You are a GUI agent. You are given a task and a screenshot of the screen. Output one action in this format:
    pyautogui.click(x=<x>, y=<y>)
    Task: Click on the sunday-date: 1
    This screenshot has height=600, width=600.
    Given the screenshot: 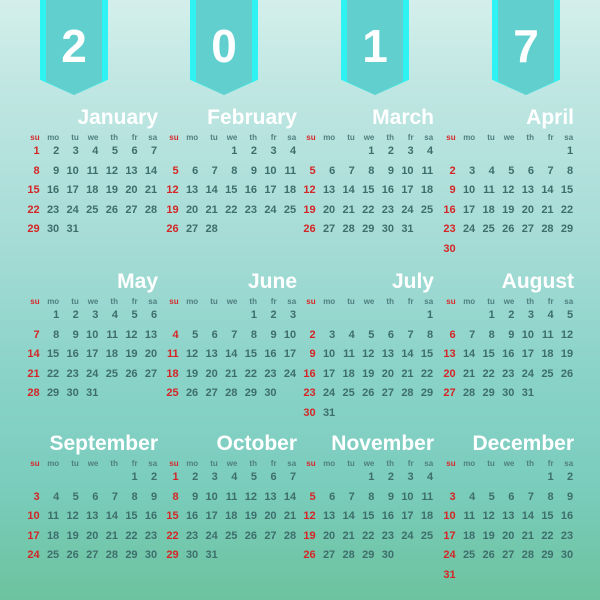 What is the action you would take?
    pyautogui.click(x=36, y=151)
    